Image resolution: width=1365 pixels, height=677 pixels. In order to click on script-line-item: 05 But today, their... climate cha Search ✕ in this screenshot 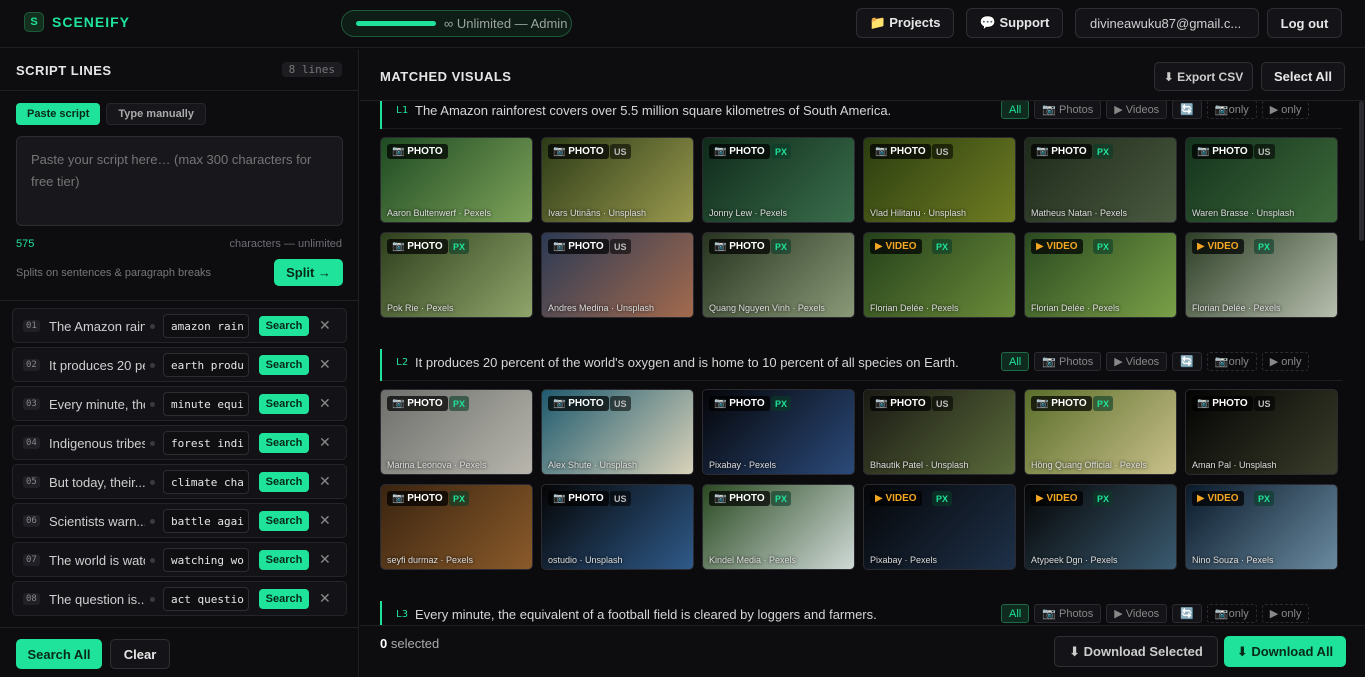, I will do `click(179, 481)`.